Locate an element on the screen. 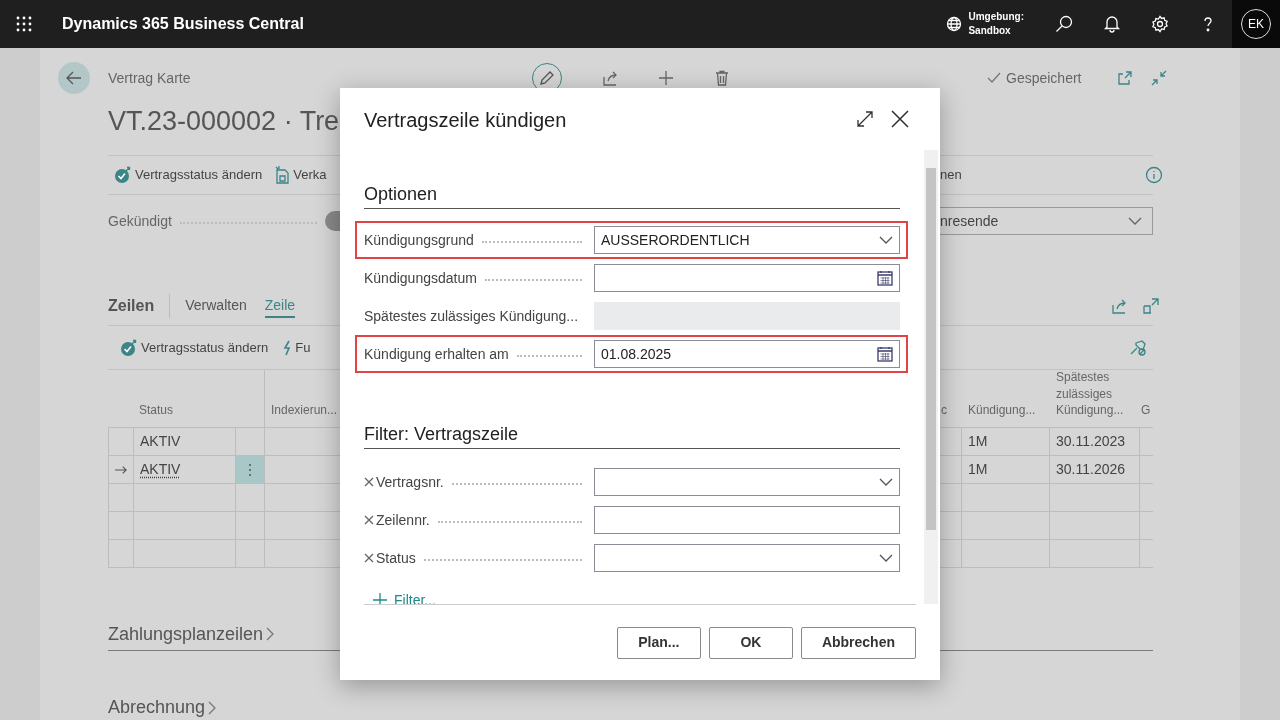 The image size is (1280, 720). table-cell: AKTIV is located at coordinates (185, 442).